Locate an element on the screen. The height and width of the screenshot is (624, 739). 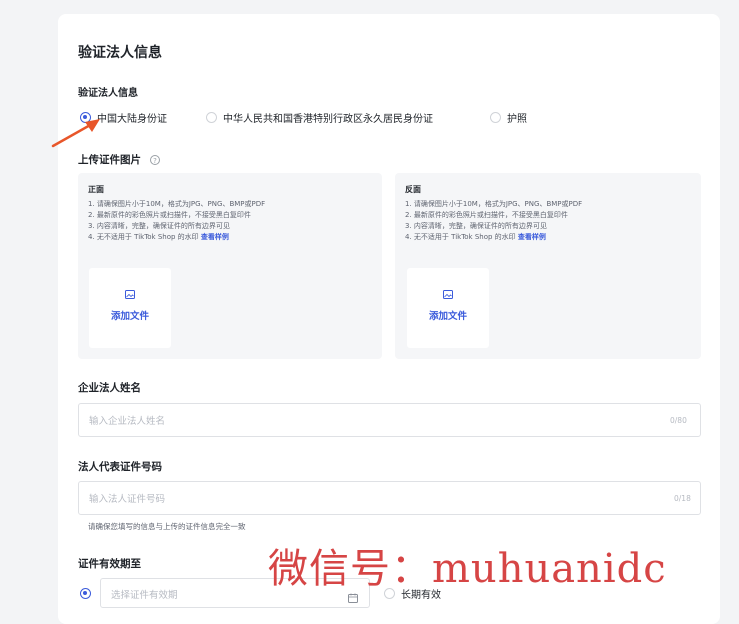
date-placeholder: 选择证件有效期 is located at coordinates (144, 595).